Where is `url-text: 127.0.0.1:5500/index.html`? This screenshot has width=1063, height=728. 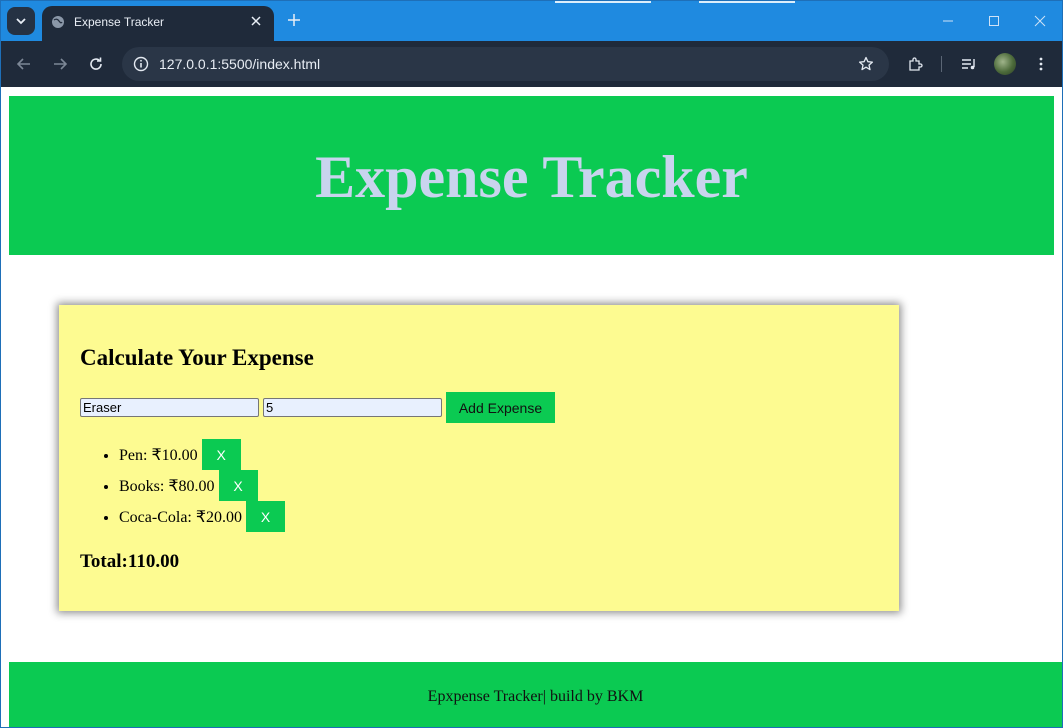 url-text: 127.0.0.1:5500/index.html is located at coordinates (240, 64).